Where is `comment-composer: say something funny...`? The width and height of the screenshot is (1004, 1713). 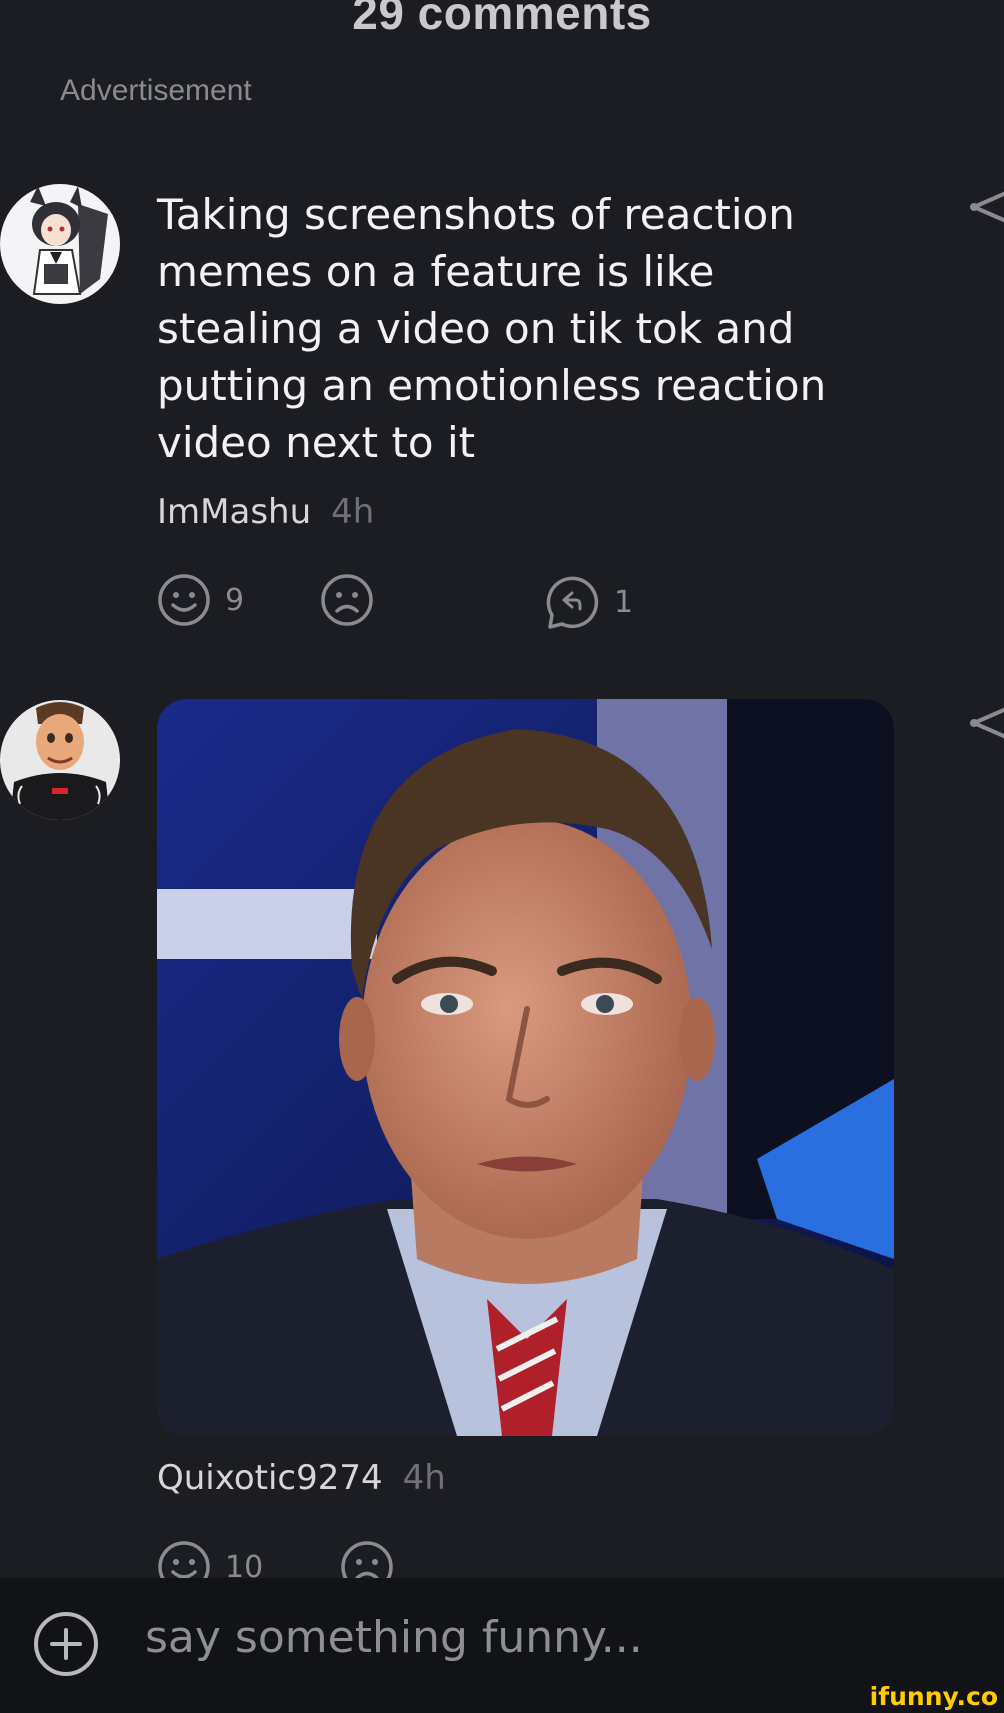 comment-composer: say something funny... is located at coordinates (502, 1645).